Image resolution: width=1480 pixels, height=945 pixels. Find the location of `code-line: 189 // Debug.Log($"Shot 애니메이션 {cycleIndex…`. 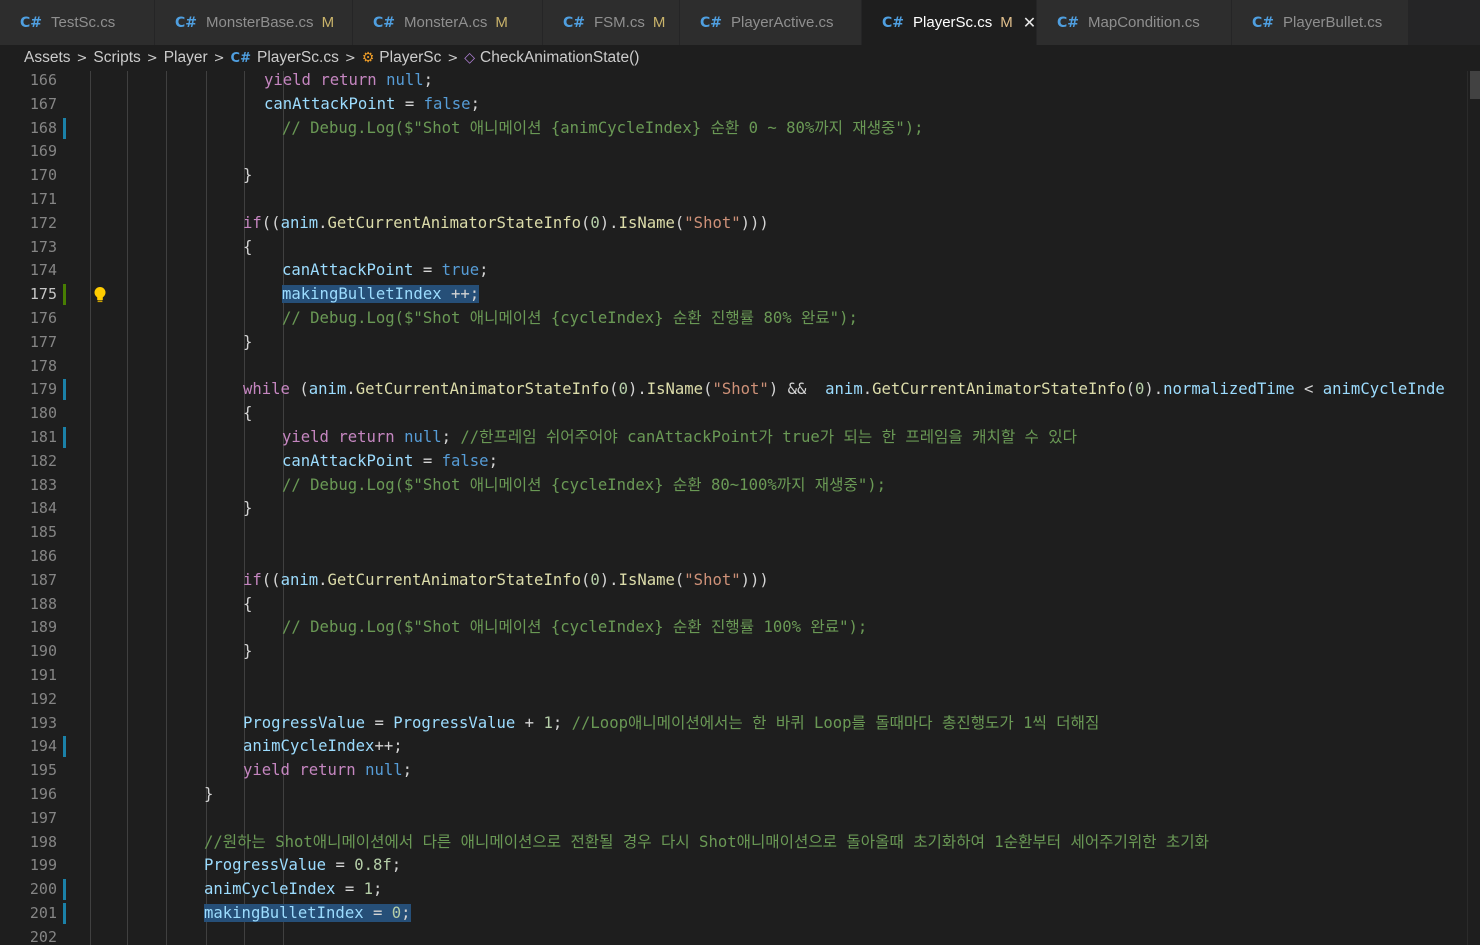

code-line: 189 // Debug.Log($"Shot 애니메이션 {cycleIndex… is located at coordinates (740, 628).